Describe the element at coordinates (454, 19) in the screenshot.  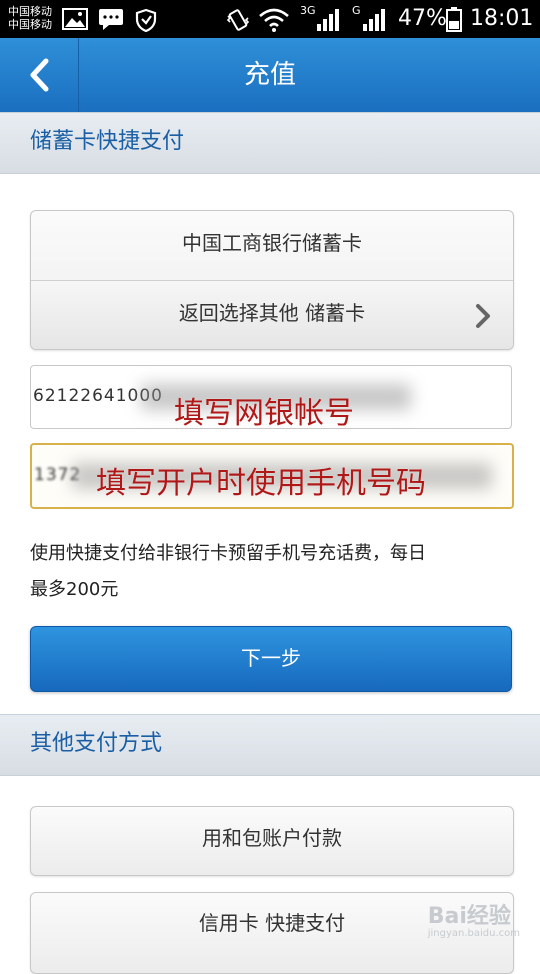
I see `battery-icon` at that location.